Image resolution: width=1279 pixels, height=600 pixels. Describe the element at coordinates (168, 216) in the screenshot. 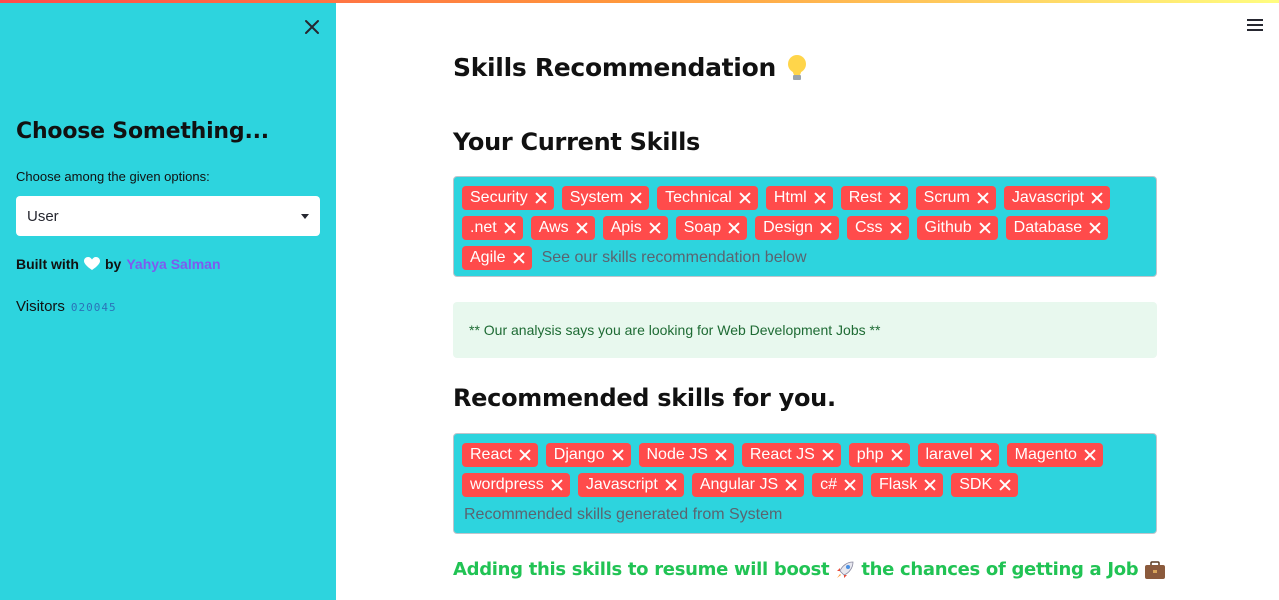

I see `role-select: User` at that location.